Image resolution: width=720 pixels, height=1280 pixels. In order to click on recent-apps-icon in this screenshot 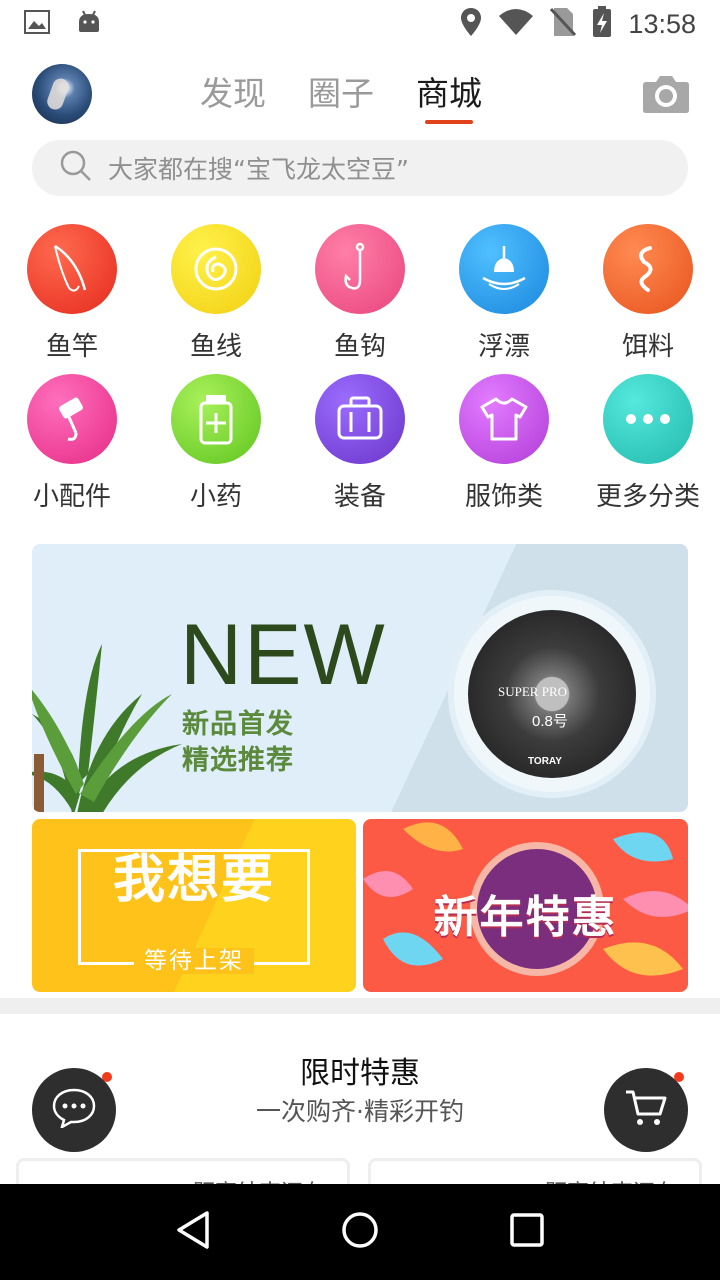, I will do `click(527, 1232)`.